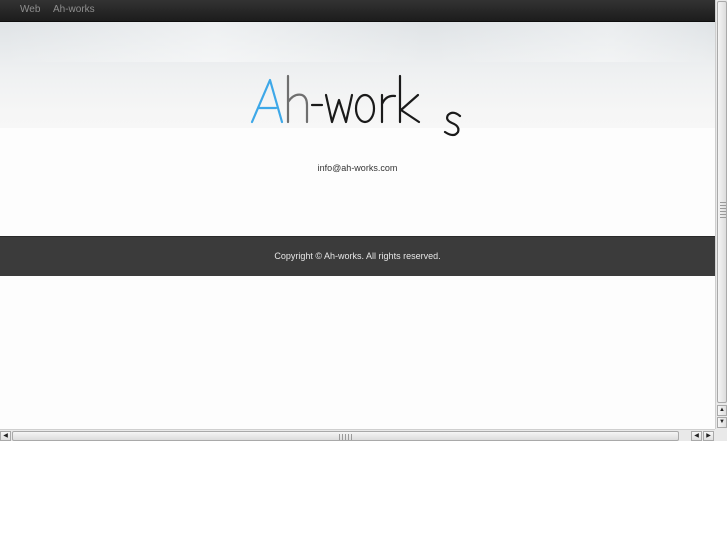  Describe the element at coordinates (357, 168) in the screenshot. I see `contact-email: info@ah-works.com` at that location.